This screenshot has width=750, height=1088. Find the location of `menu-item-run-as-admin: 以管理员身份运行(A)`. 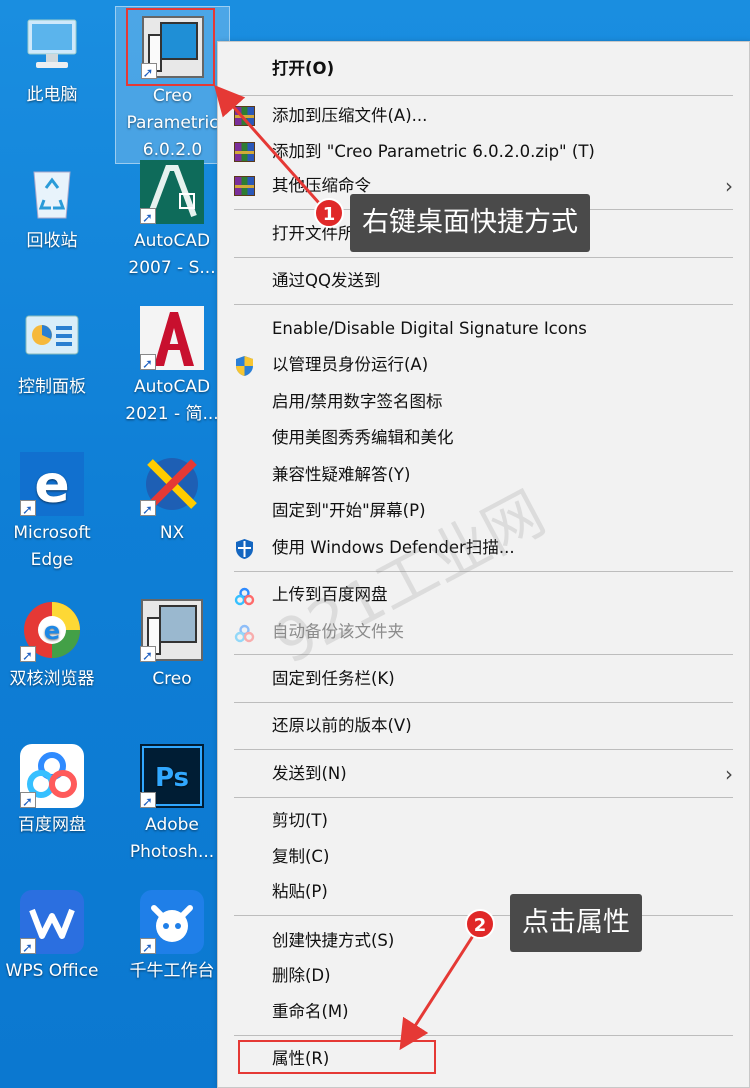

menu-item-run-as-admin: 以管理员身份运行(A) is located at coordinates (483, 365).